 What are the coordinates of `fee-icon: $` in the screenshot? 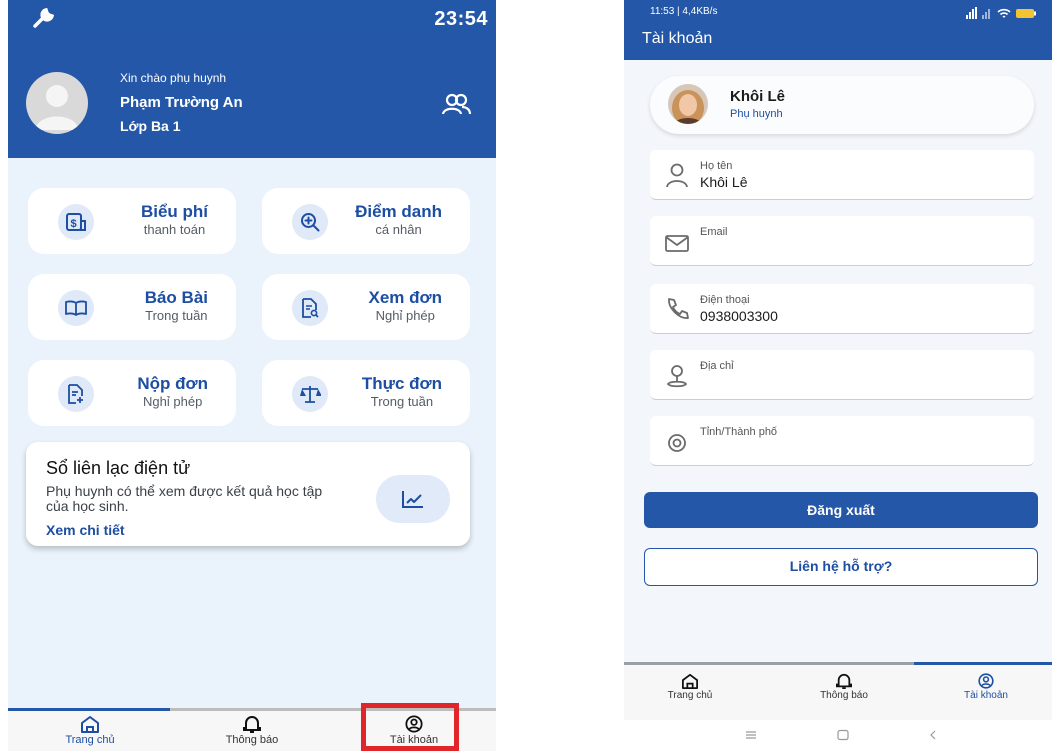 It's located at (76, 222).